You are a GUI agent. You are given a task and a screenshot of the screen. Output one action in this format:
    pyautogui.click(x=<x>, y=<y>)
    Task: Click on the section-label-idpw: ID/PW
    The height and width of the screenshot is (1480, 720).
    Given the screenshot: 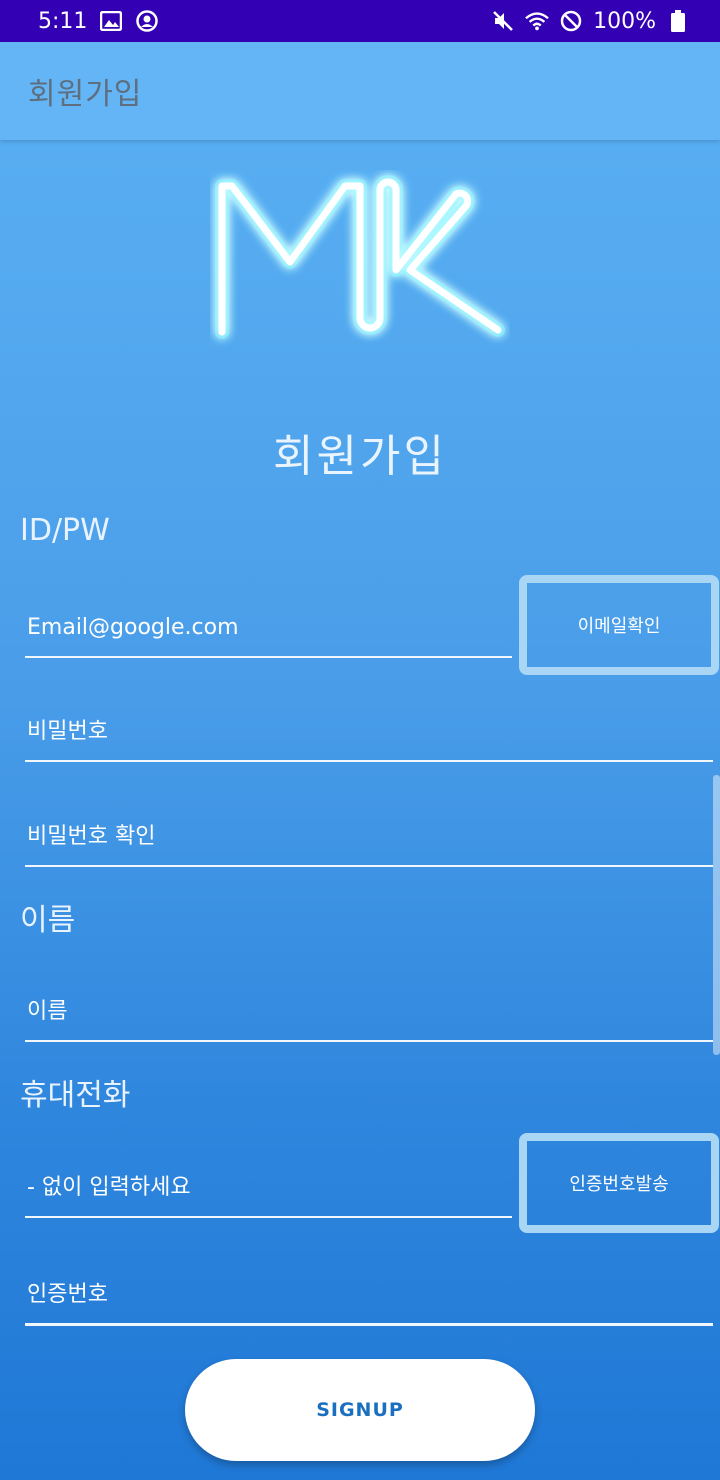 What is the action you would take?
    pyautogui.click(x=65, y=530)
    